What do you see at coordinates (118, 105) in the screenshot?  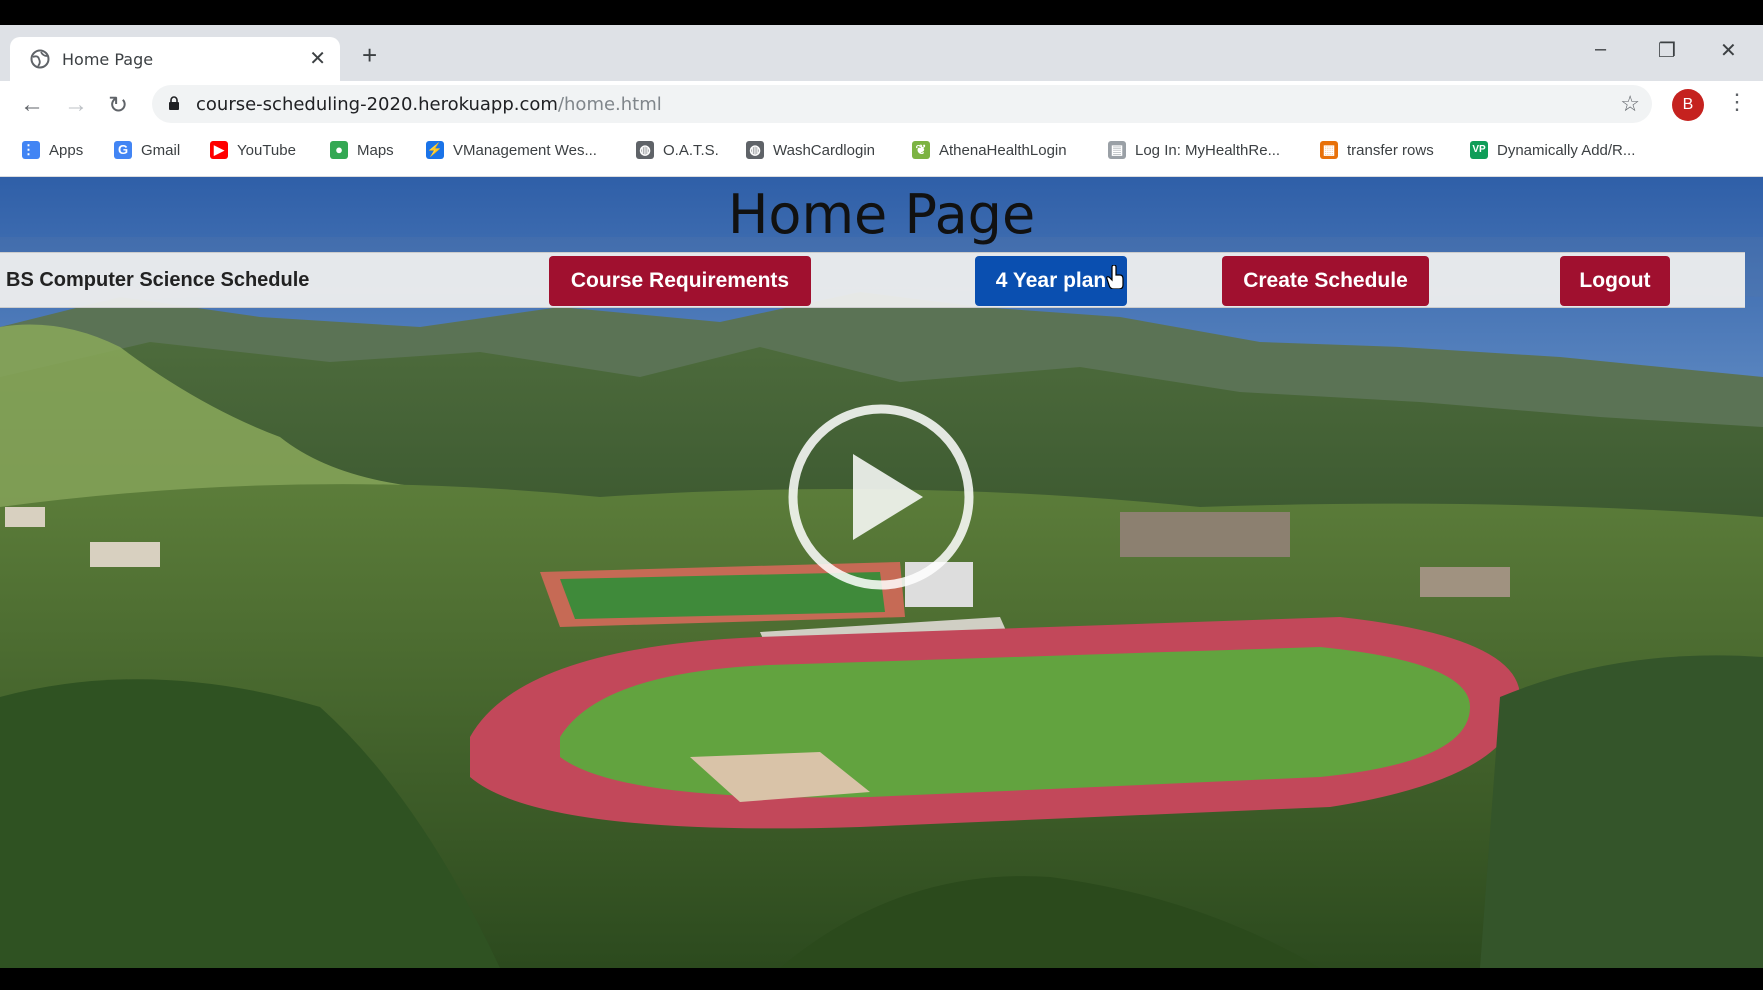 I see `reload-icon: ↻` at bounding box center [118, 105].